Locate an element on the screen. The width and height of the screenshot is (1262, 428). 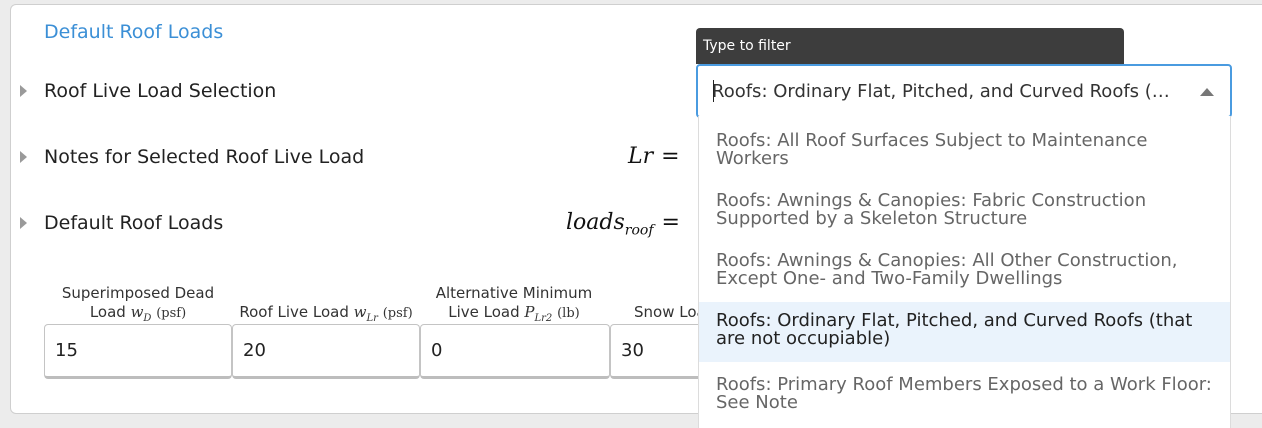
default-roof-loads-link: Default Roof Loads is located at coordinates (133, 32).